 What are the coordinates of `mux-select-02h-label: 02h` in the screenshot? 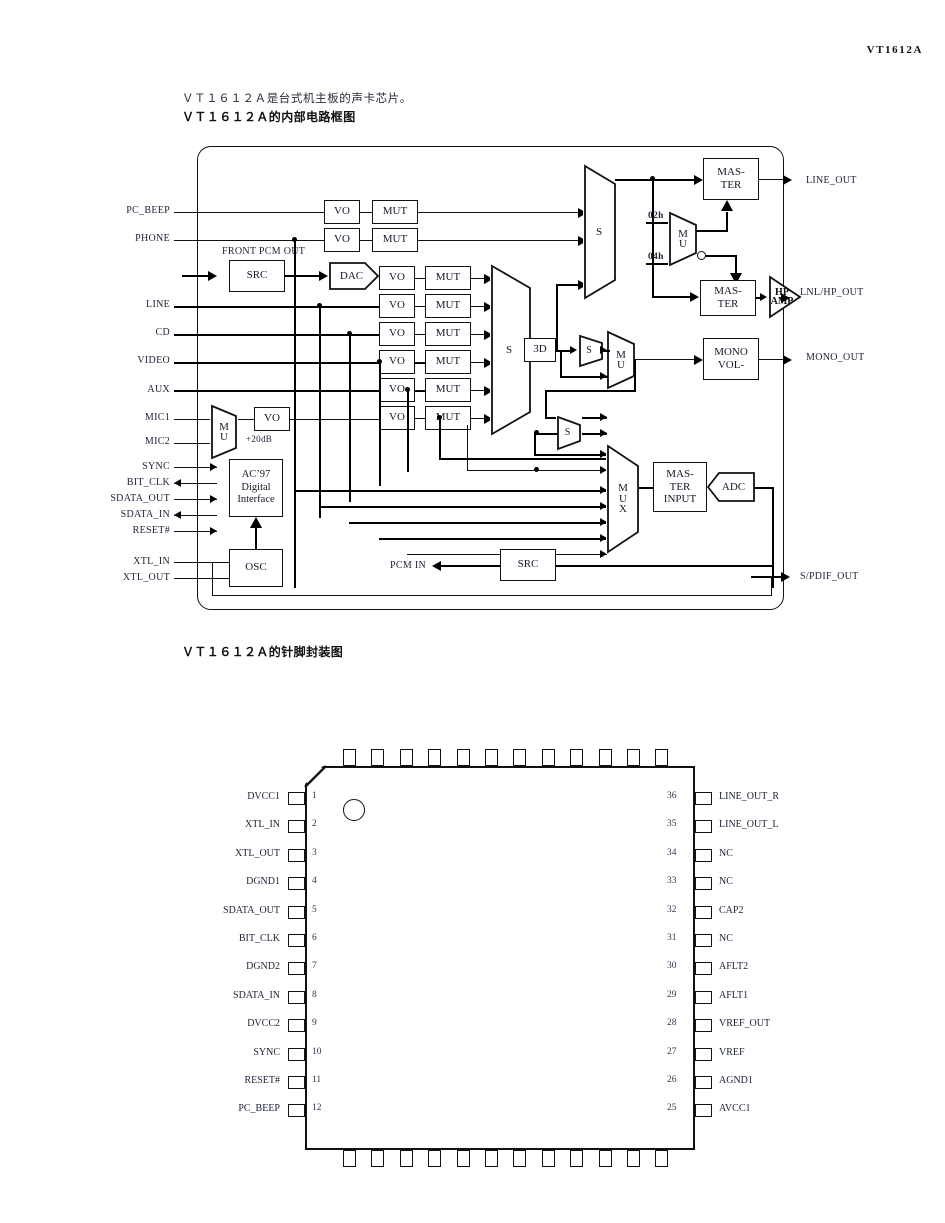 It's located at (656, 216).